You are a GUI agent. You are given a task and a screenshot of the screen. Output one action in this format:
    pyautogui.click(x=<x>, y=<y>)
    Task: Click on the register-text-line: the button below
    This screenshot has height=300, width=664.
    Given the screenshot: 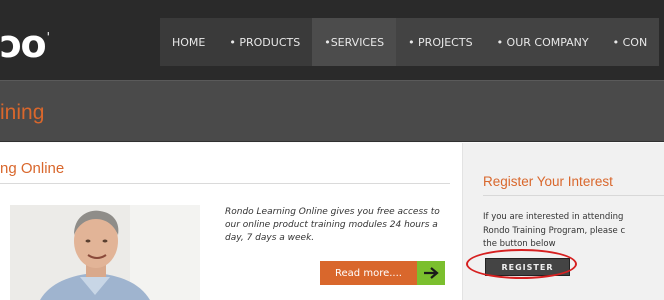 What is the action you would take?
    pyautogui.click(x=519, y=244)
    